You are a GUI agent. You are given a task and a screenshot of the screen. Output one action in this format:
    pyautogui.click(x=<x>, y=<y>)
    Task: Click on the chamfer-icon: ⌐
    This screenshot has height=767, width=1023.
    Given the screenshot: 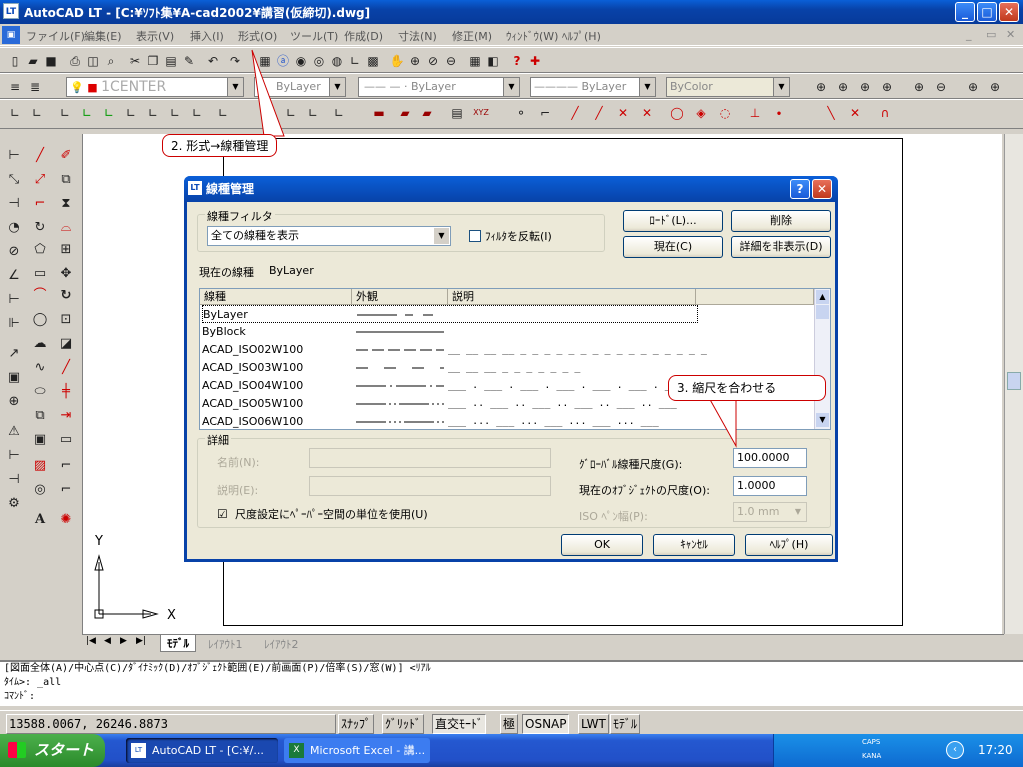 What is the action you would take?
    pyautogui.click(x=66, y=466)
    